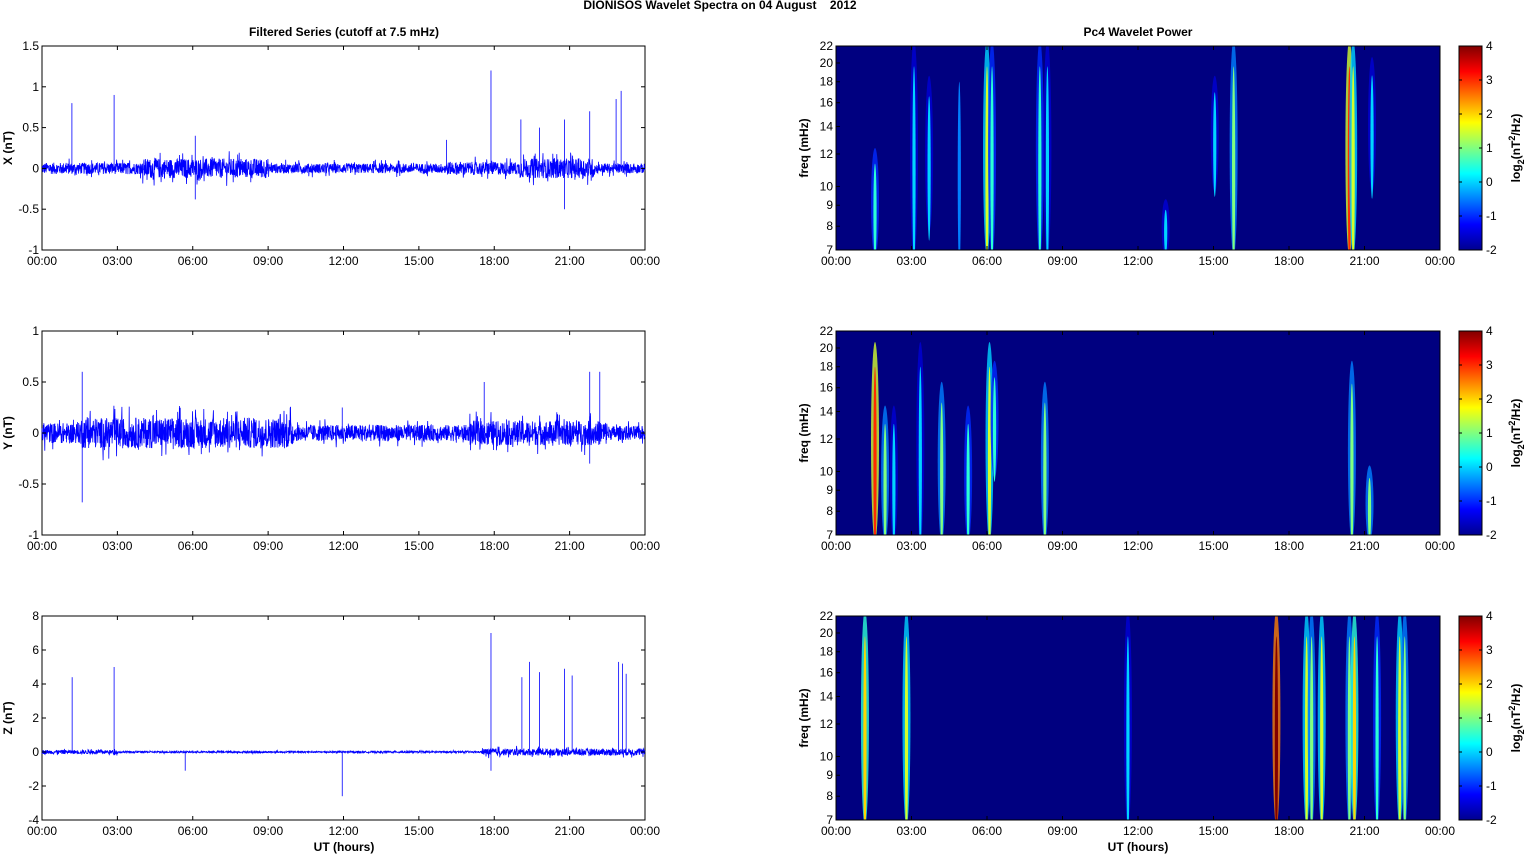 Image resolution: width=1525 pixels, height=854 pixels. What do you see at coordinates (1213, 831) in the screenshot?
I see `spec-xtick-label: 15:00` at bounding box center [1213, 831].